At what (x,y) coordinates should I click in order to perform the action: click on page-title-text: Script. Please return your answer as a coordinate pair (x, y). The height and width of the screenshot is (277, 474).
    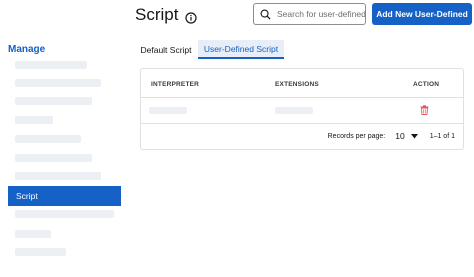
    Looking at the image, I should click on (157, 14).